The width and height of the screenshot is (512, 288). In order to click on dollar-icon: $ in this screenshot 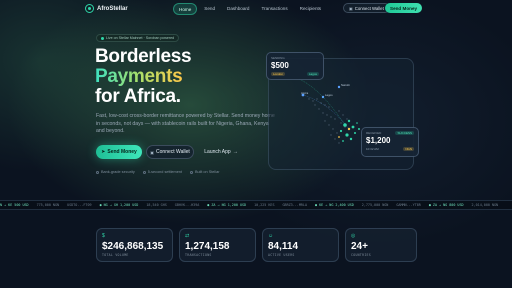, I will do `click(103, 236)`.